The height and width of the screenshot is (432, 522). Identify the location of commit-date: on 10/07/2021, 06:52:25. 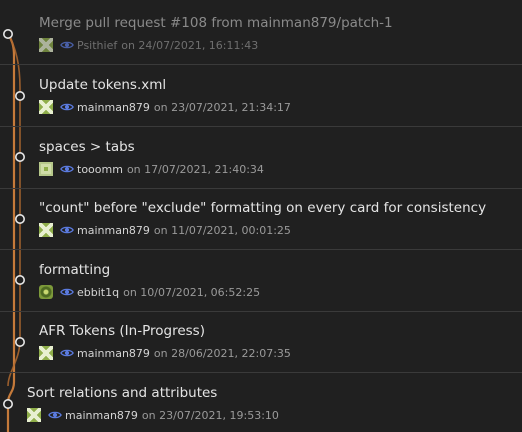
(192, 292).